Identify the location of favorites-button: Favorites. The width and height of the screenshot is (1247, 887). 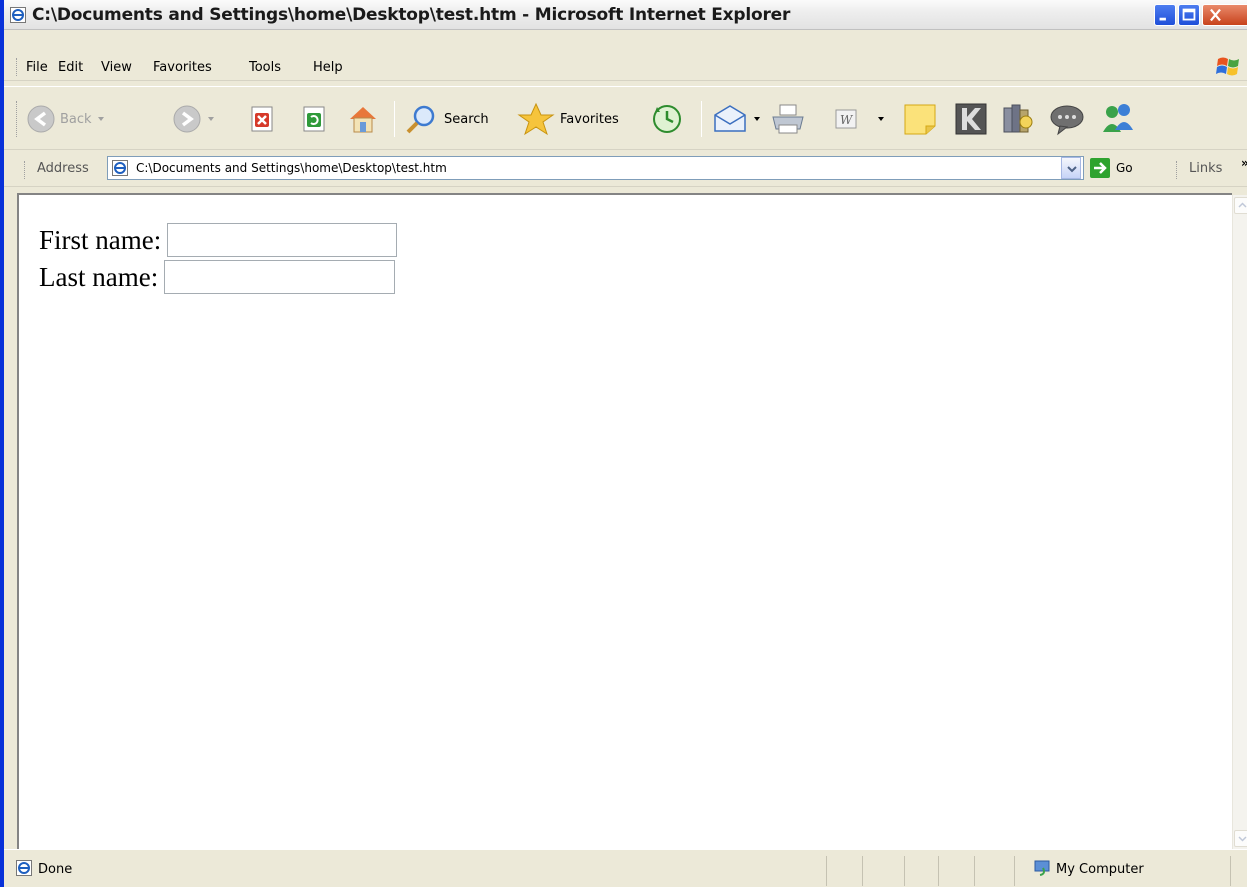
(567, 119).